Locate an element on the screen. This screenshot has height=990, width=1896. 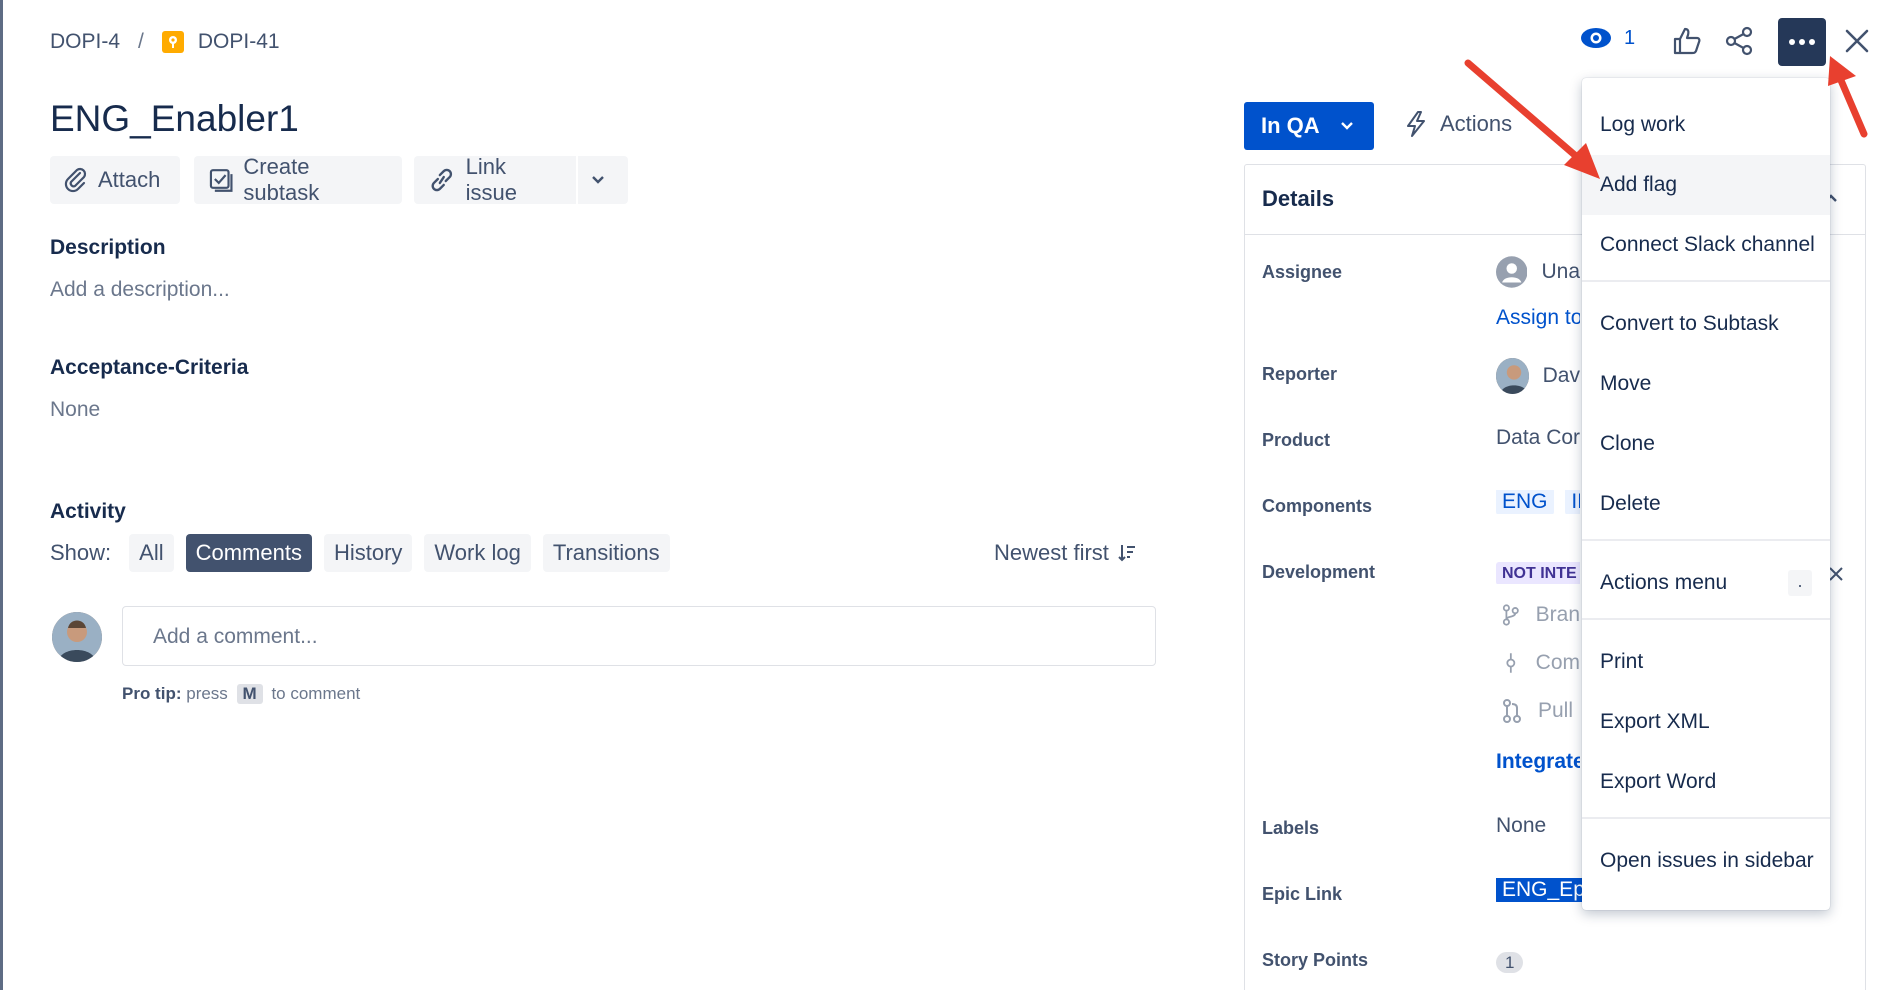
component-tag: ENG is located at coordinates (1525, 502).